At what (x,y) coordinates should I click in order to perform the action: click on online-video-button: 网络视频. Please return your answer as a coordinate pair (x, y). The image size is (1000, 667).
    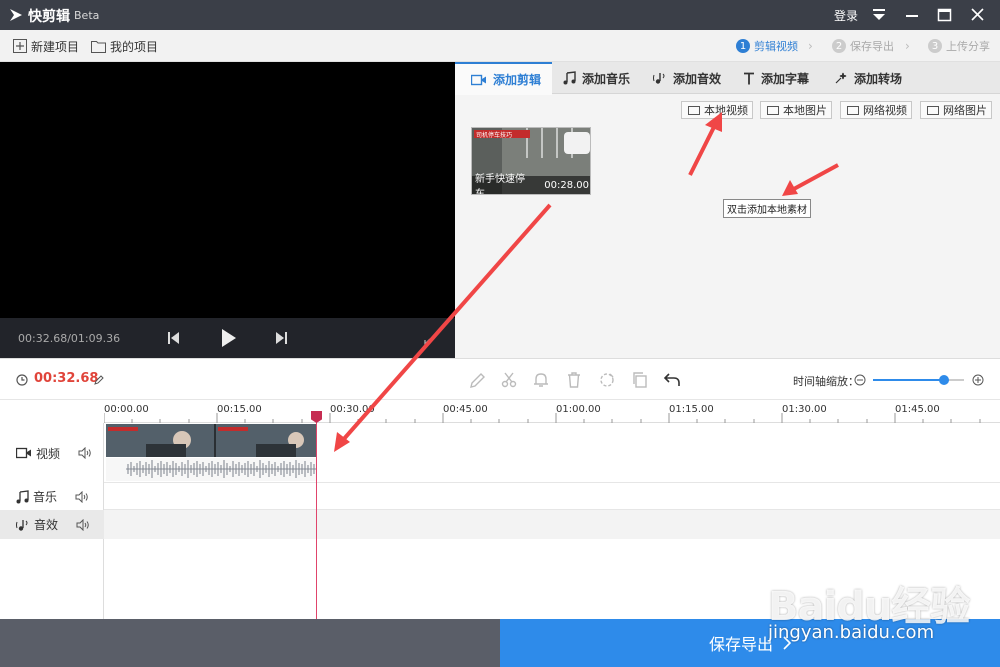
    Looking at the image, I should click on (876, 110).